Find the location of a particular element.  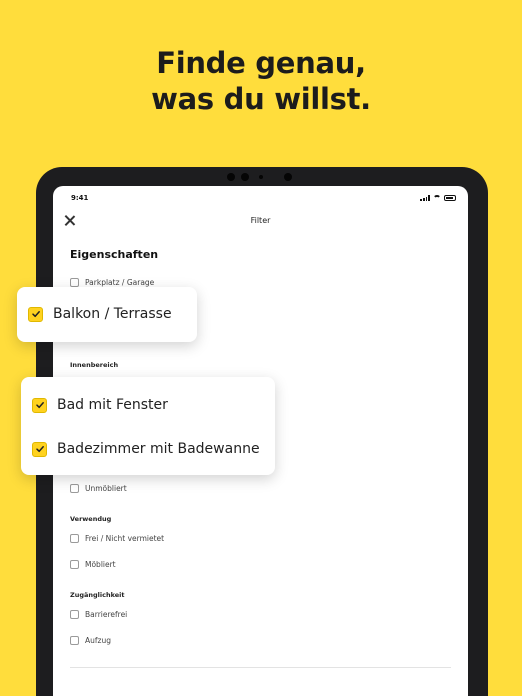

checkbox-label: Balkon / Terrasse is located at coordinates (112, 314).